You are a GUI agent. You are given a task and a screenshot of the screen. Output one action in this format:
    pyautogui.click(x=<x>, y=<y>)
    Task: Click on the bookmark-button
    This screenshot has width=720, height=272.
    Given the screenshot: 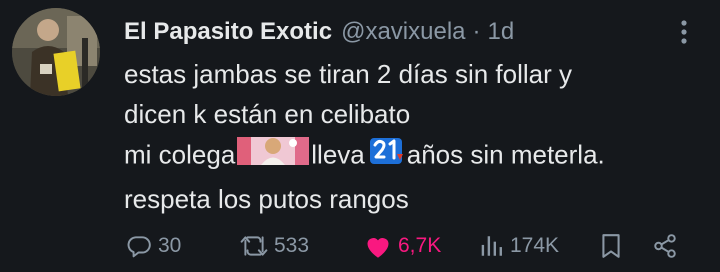 What is the action you would take?
    pyautogui.click(x=611, y=246)
    